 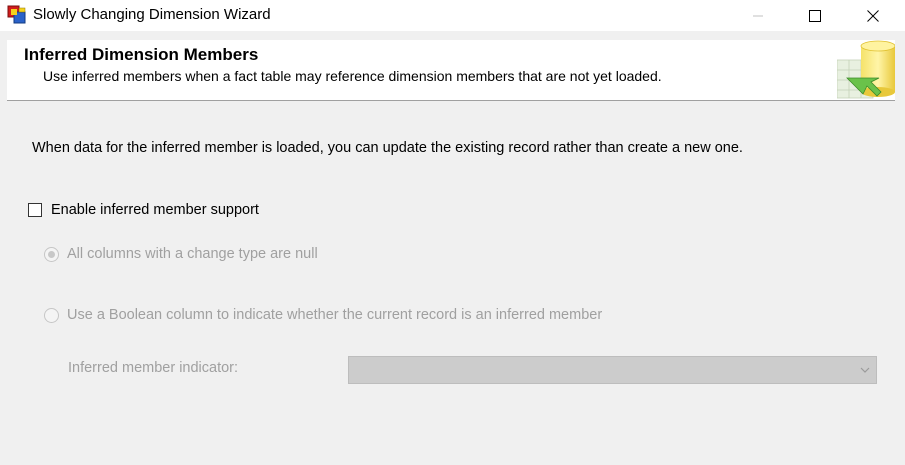 I want to click on enable-inferred-checkbox-row: Enable inferred member support, so click(x=143, y=210).